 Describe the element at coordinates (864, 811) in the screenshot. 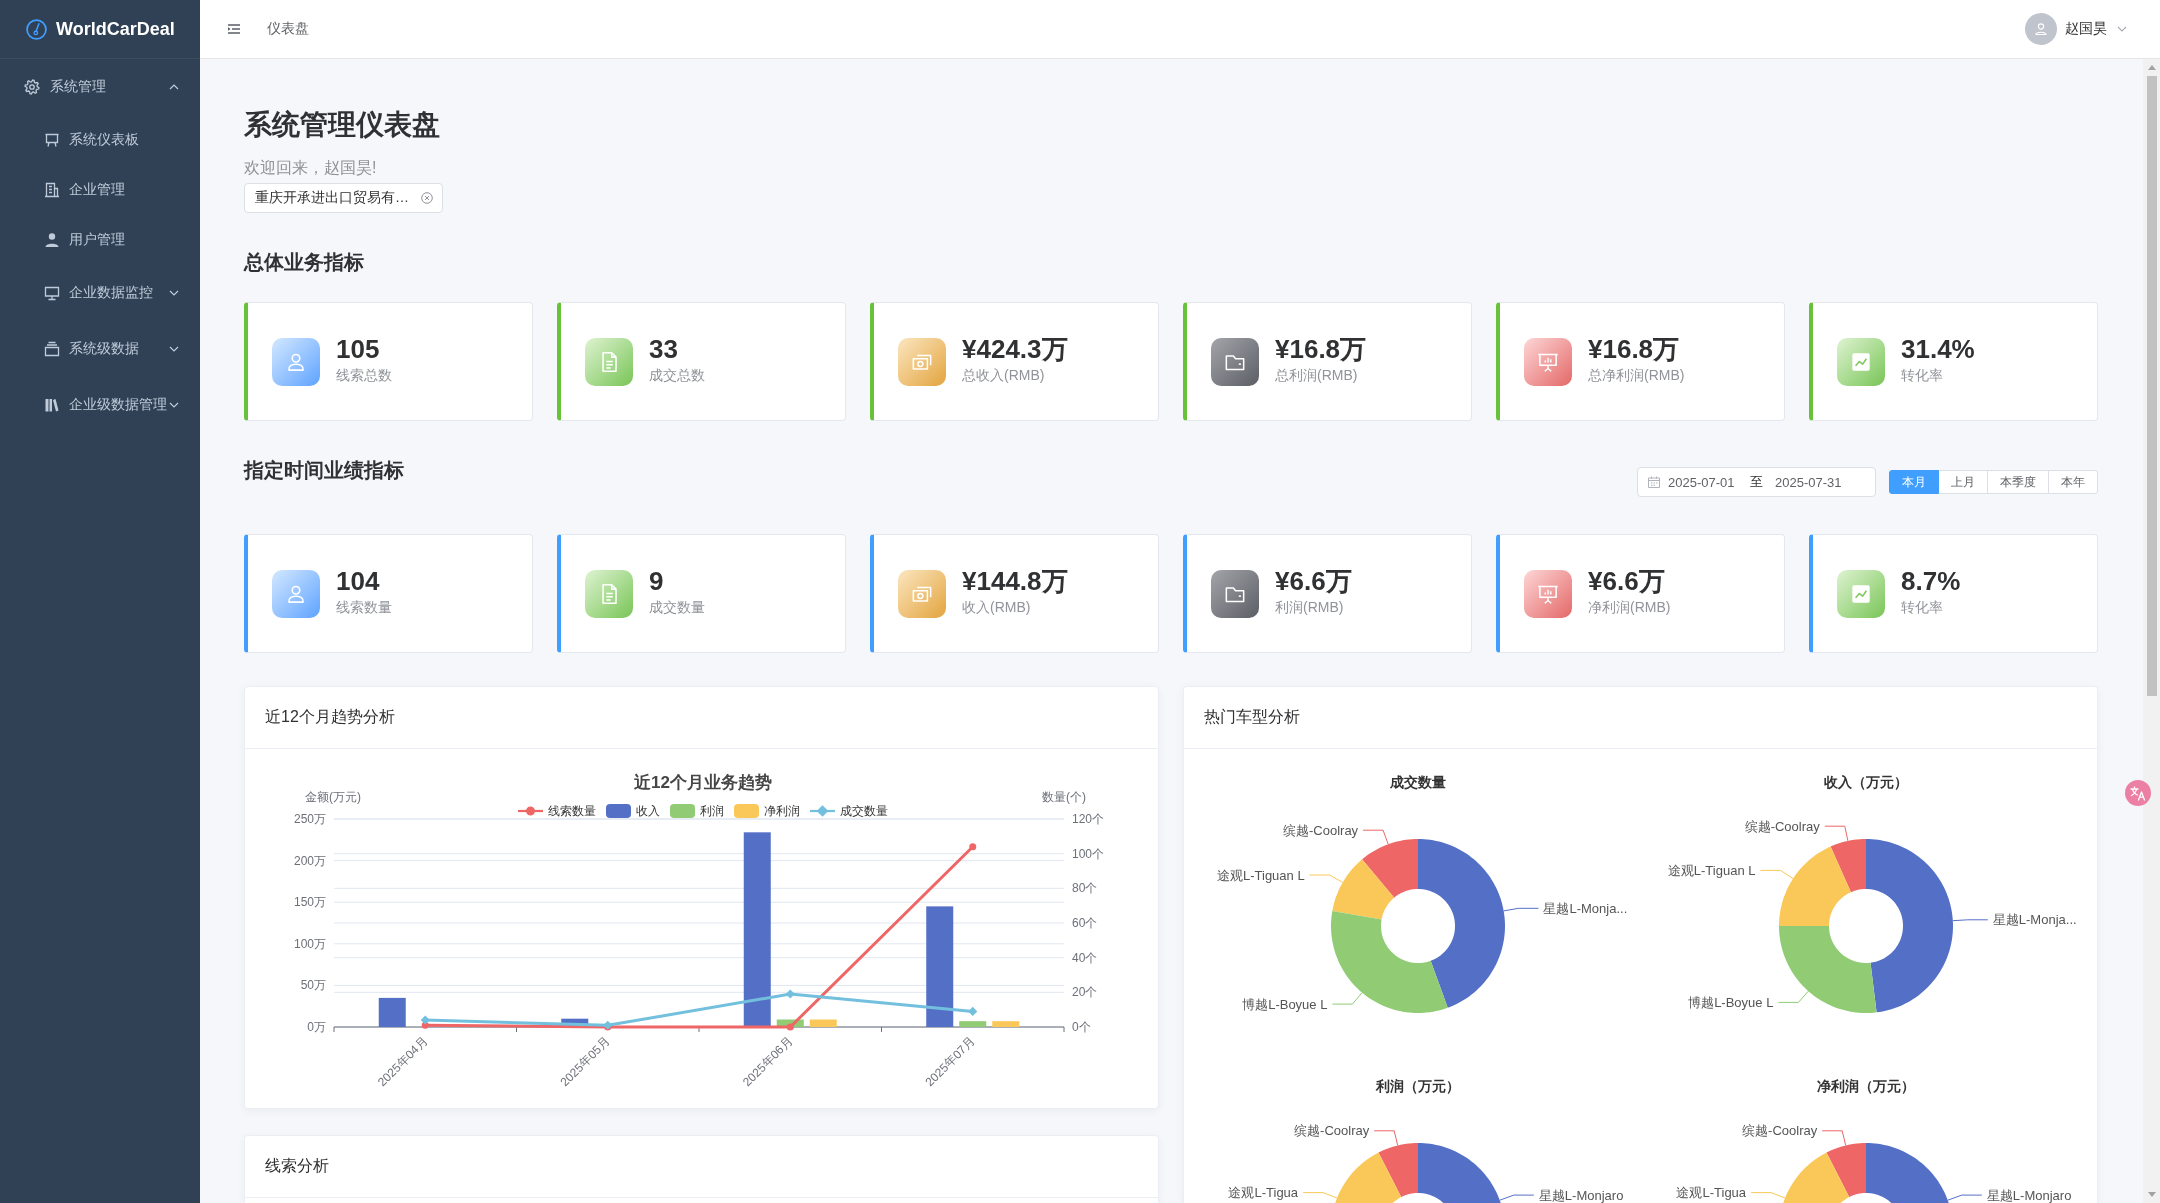

I see `legend-label: 成交数量` at that location.